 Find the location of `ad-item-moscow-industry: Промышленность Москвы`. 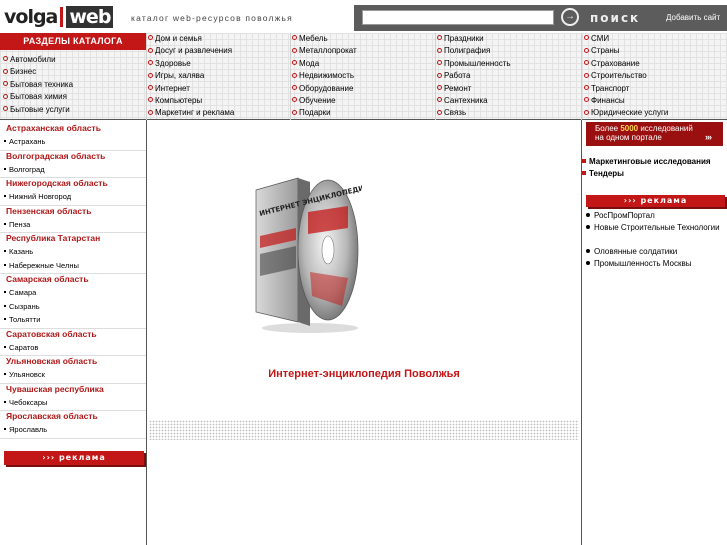

ad-item-moscow-industry: Промышленность Москвы is located at coordinates (656, 264).